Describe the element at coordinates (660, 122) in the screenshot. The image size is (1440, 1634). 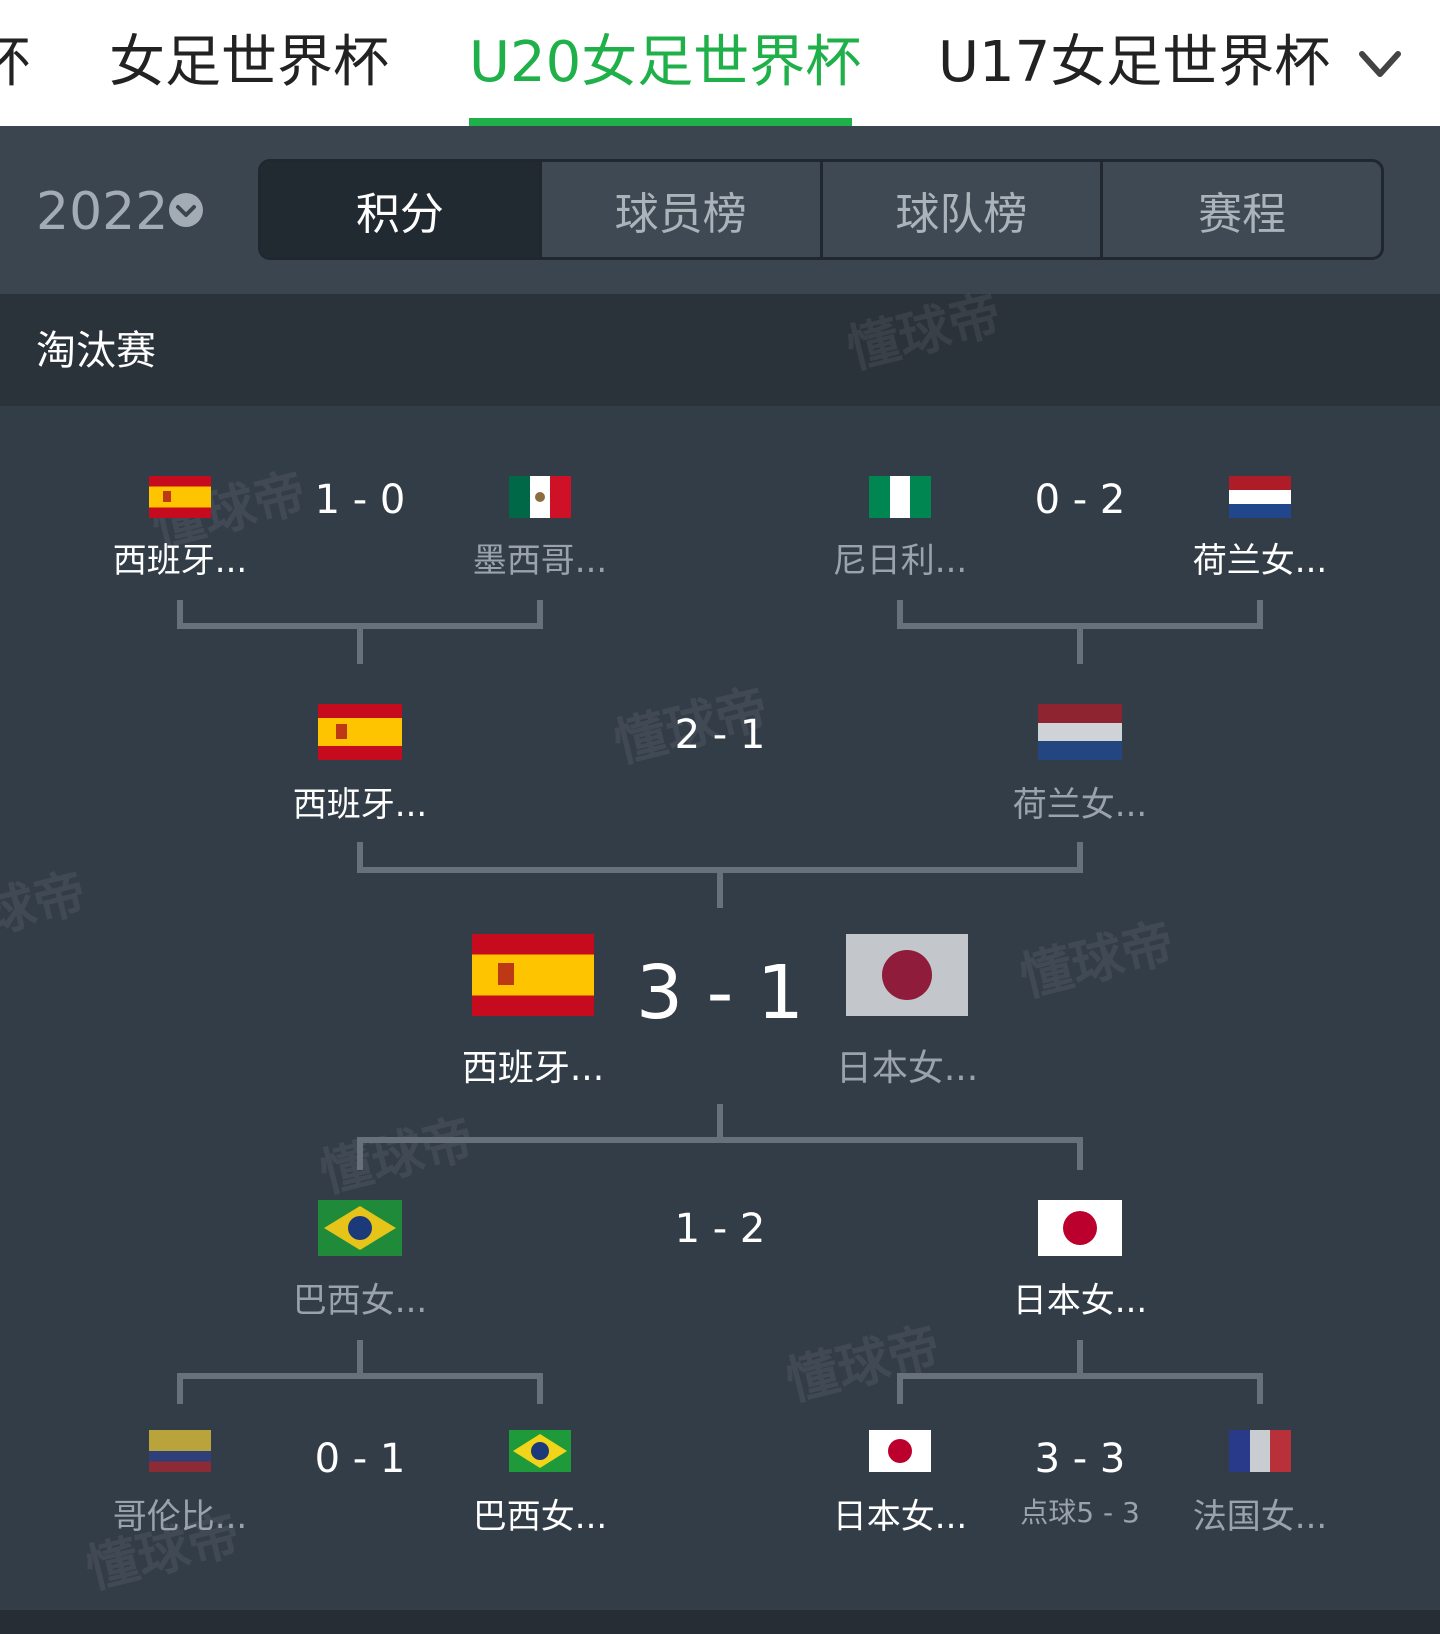
I see `active-tab-indicator` at that location.